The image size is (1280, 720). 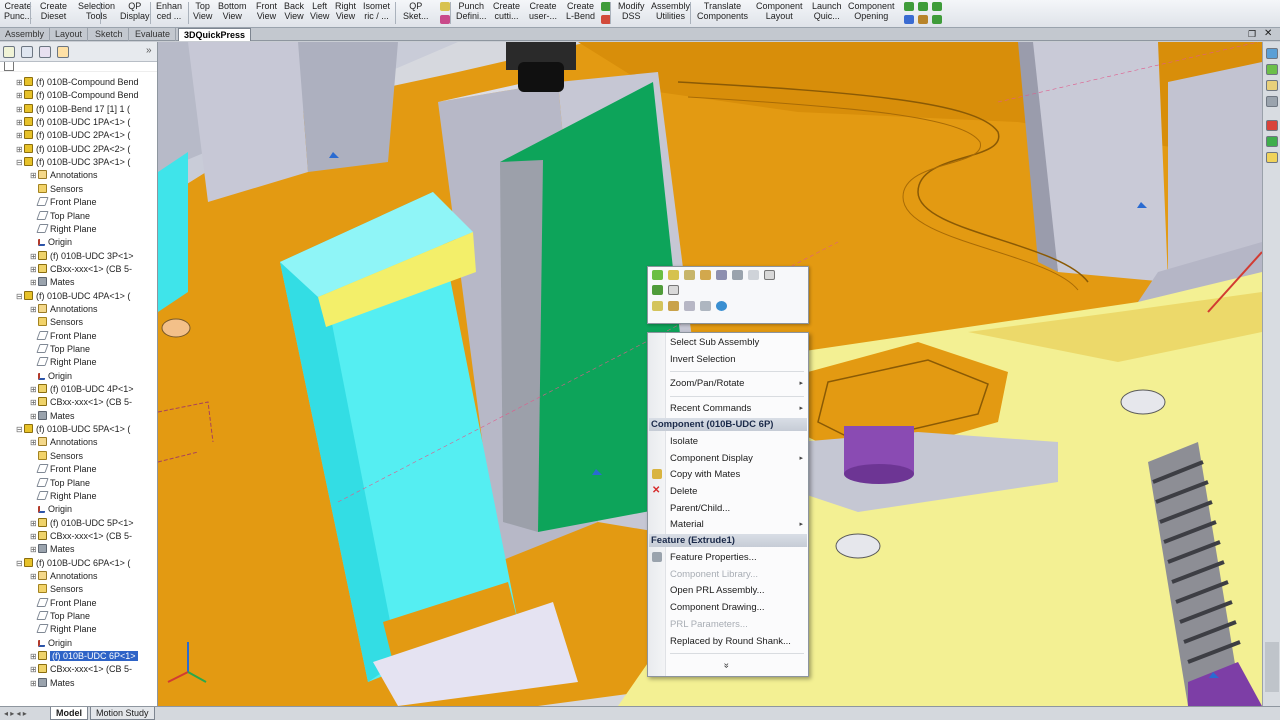 I want to click on toolbox-icon, so click(x=1272, y=157).